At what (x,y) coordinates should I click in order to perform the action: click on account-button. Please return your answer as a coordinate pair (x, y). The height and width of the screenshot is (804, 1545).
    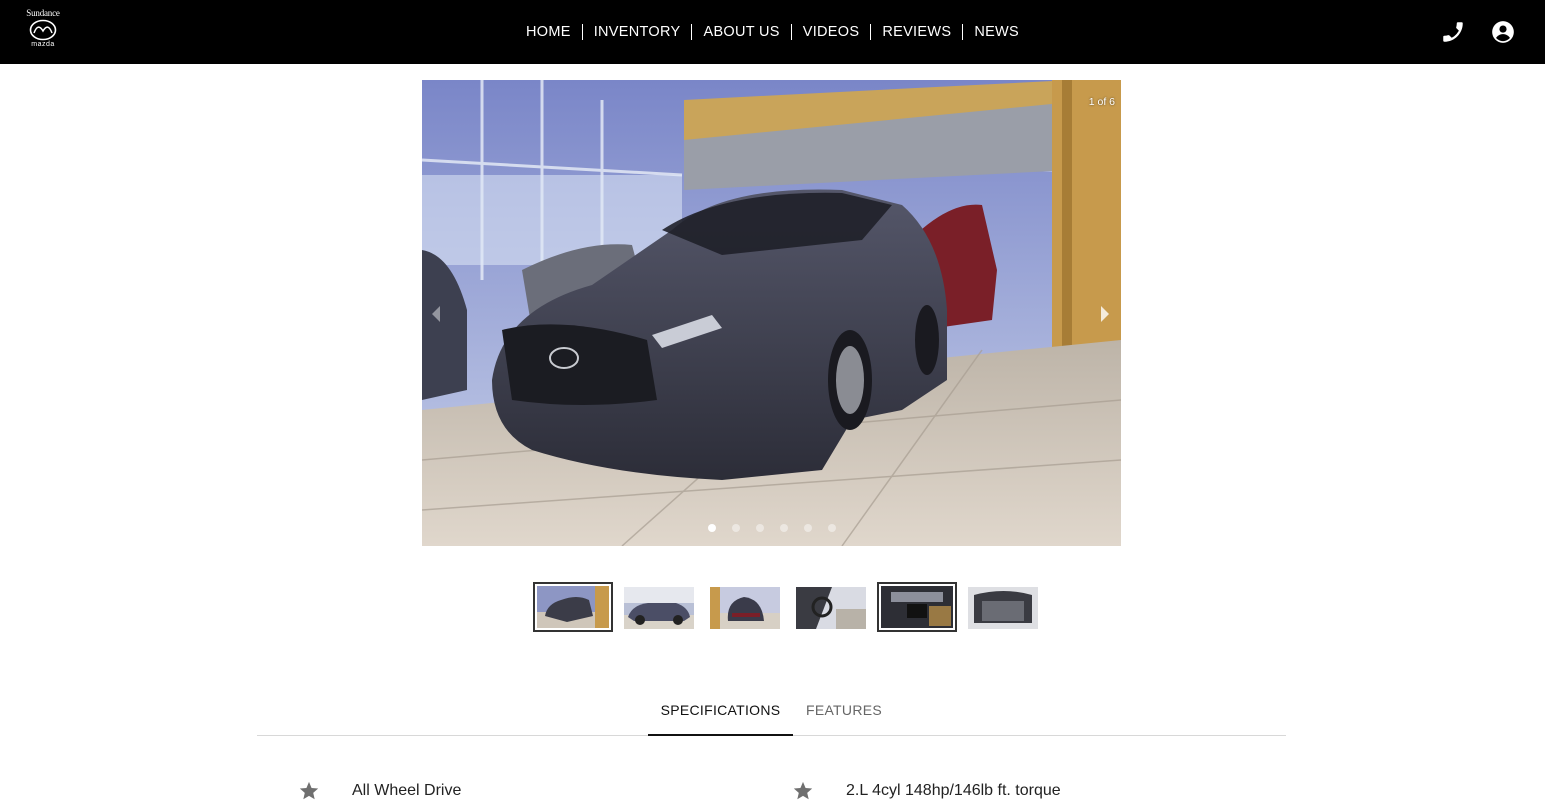
    Looking at the image, I should click on (1503, 32).